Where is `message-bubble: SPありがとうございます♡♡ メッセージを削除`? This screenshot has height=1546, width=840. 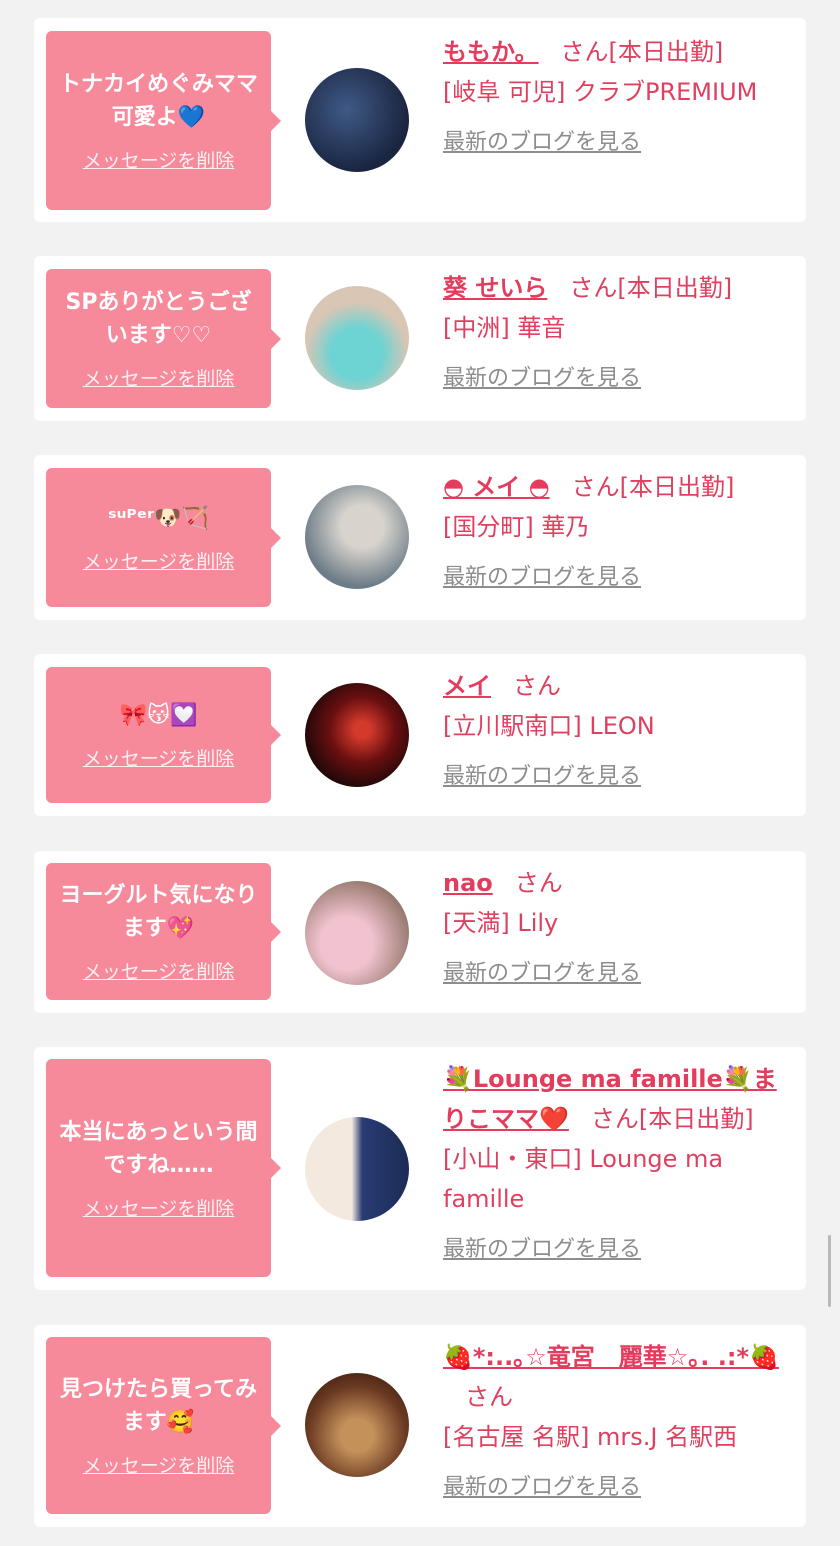
message-bubble: SPありがとうございます♡♡ メッセージを削除 is located at coordinates (163, 338).